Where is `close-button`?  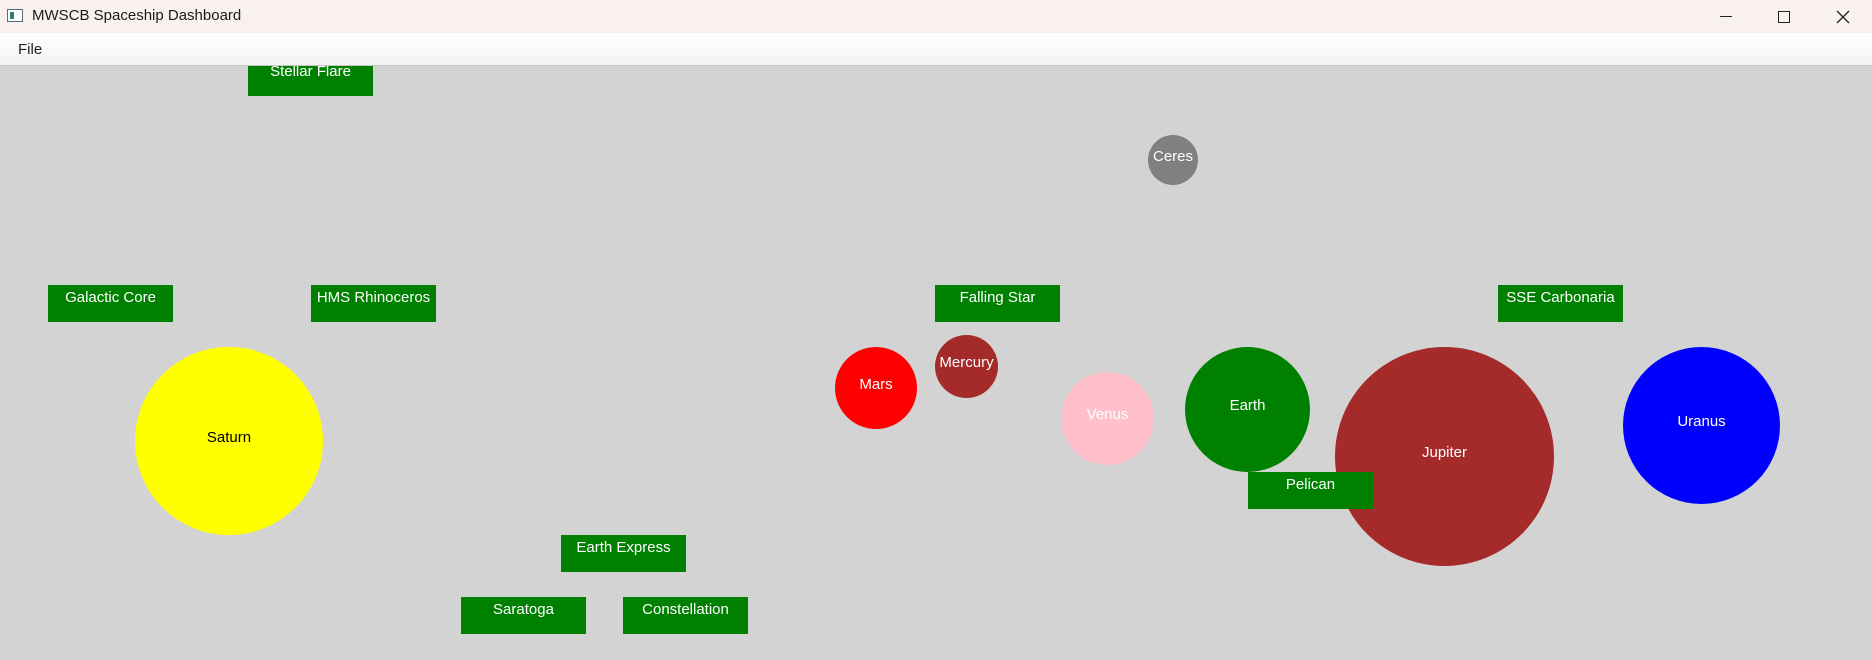
close-button is located at coordinates (1843, 16).